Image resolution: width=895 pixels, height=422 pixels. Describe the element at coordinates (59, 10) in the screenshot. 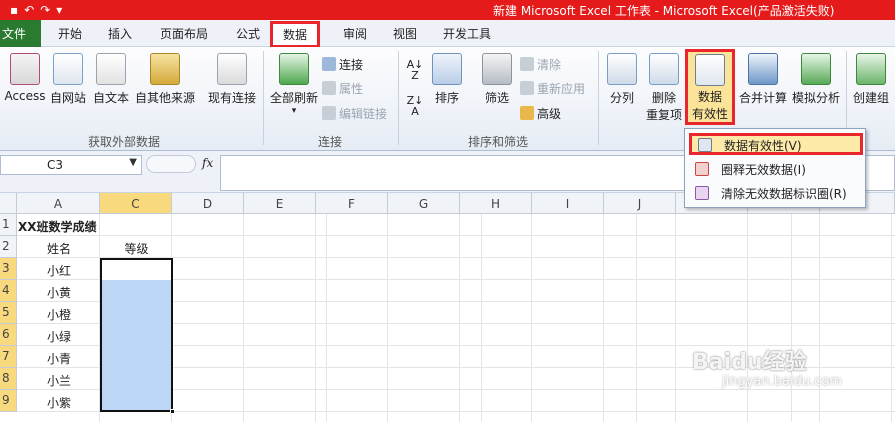

I see `customize-icon: ▾` at that location.